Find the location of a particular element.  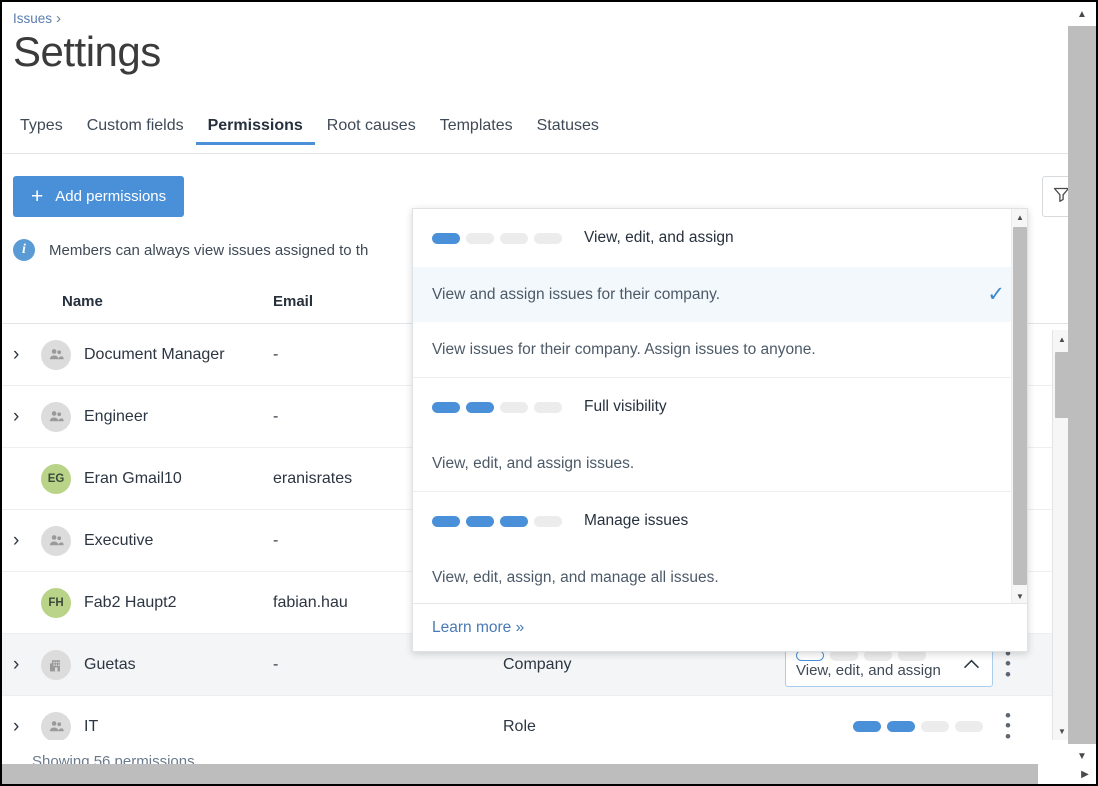

tab-custom-fields: Custom fields is located at coordinates (135, 131).